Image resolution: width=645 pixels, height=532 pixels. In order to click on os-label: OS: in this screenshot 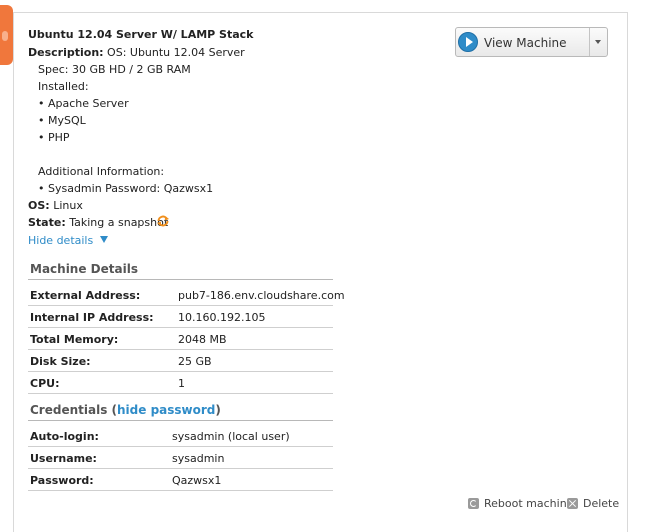, I will do `click(39, 205)`.